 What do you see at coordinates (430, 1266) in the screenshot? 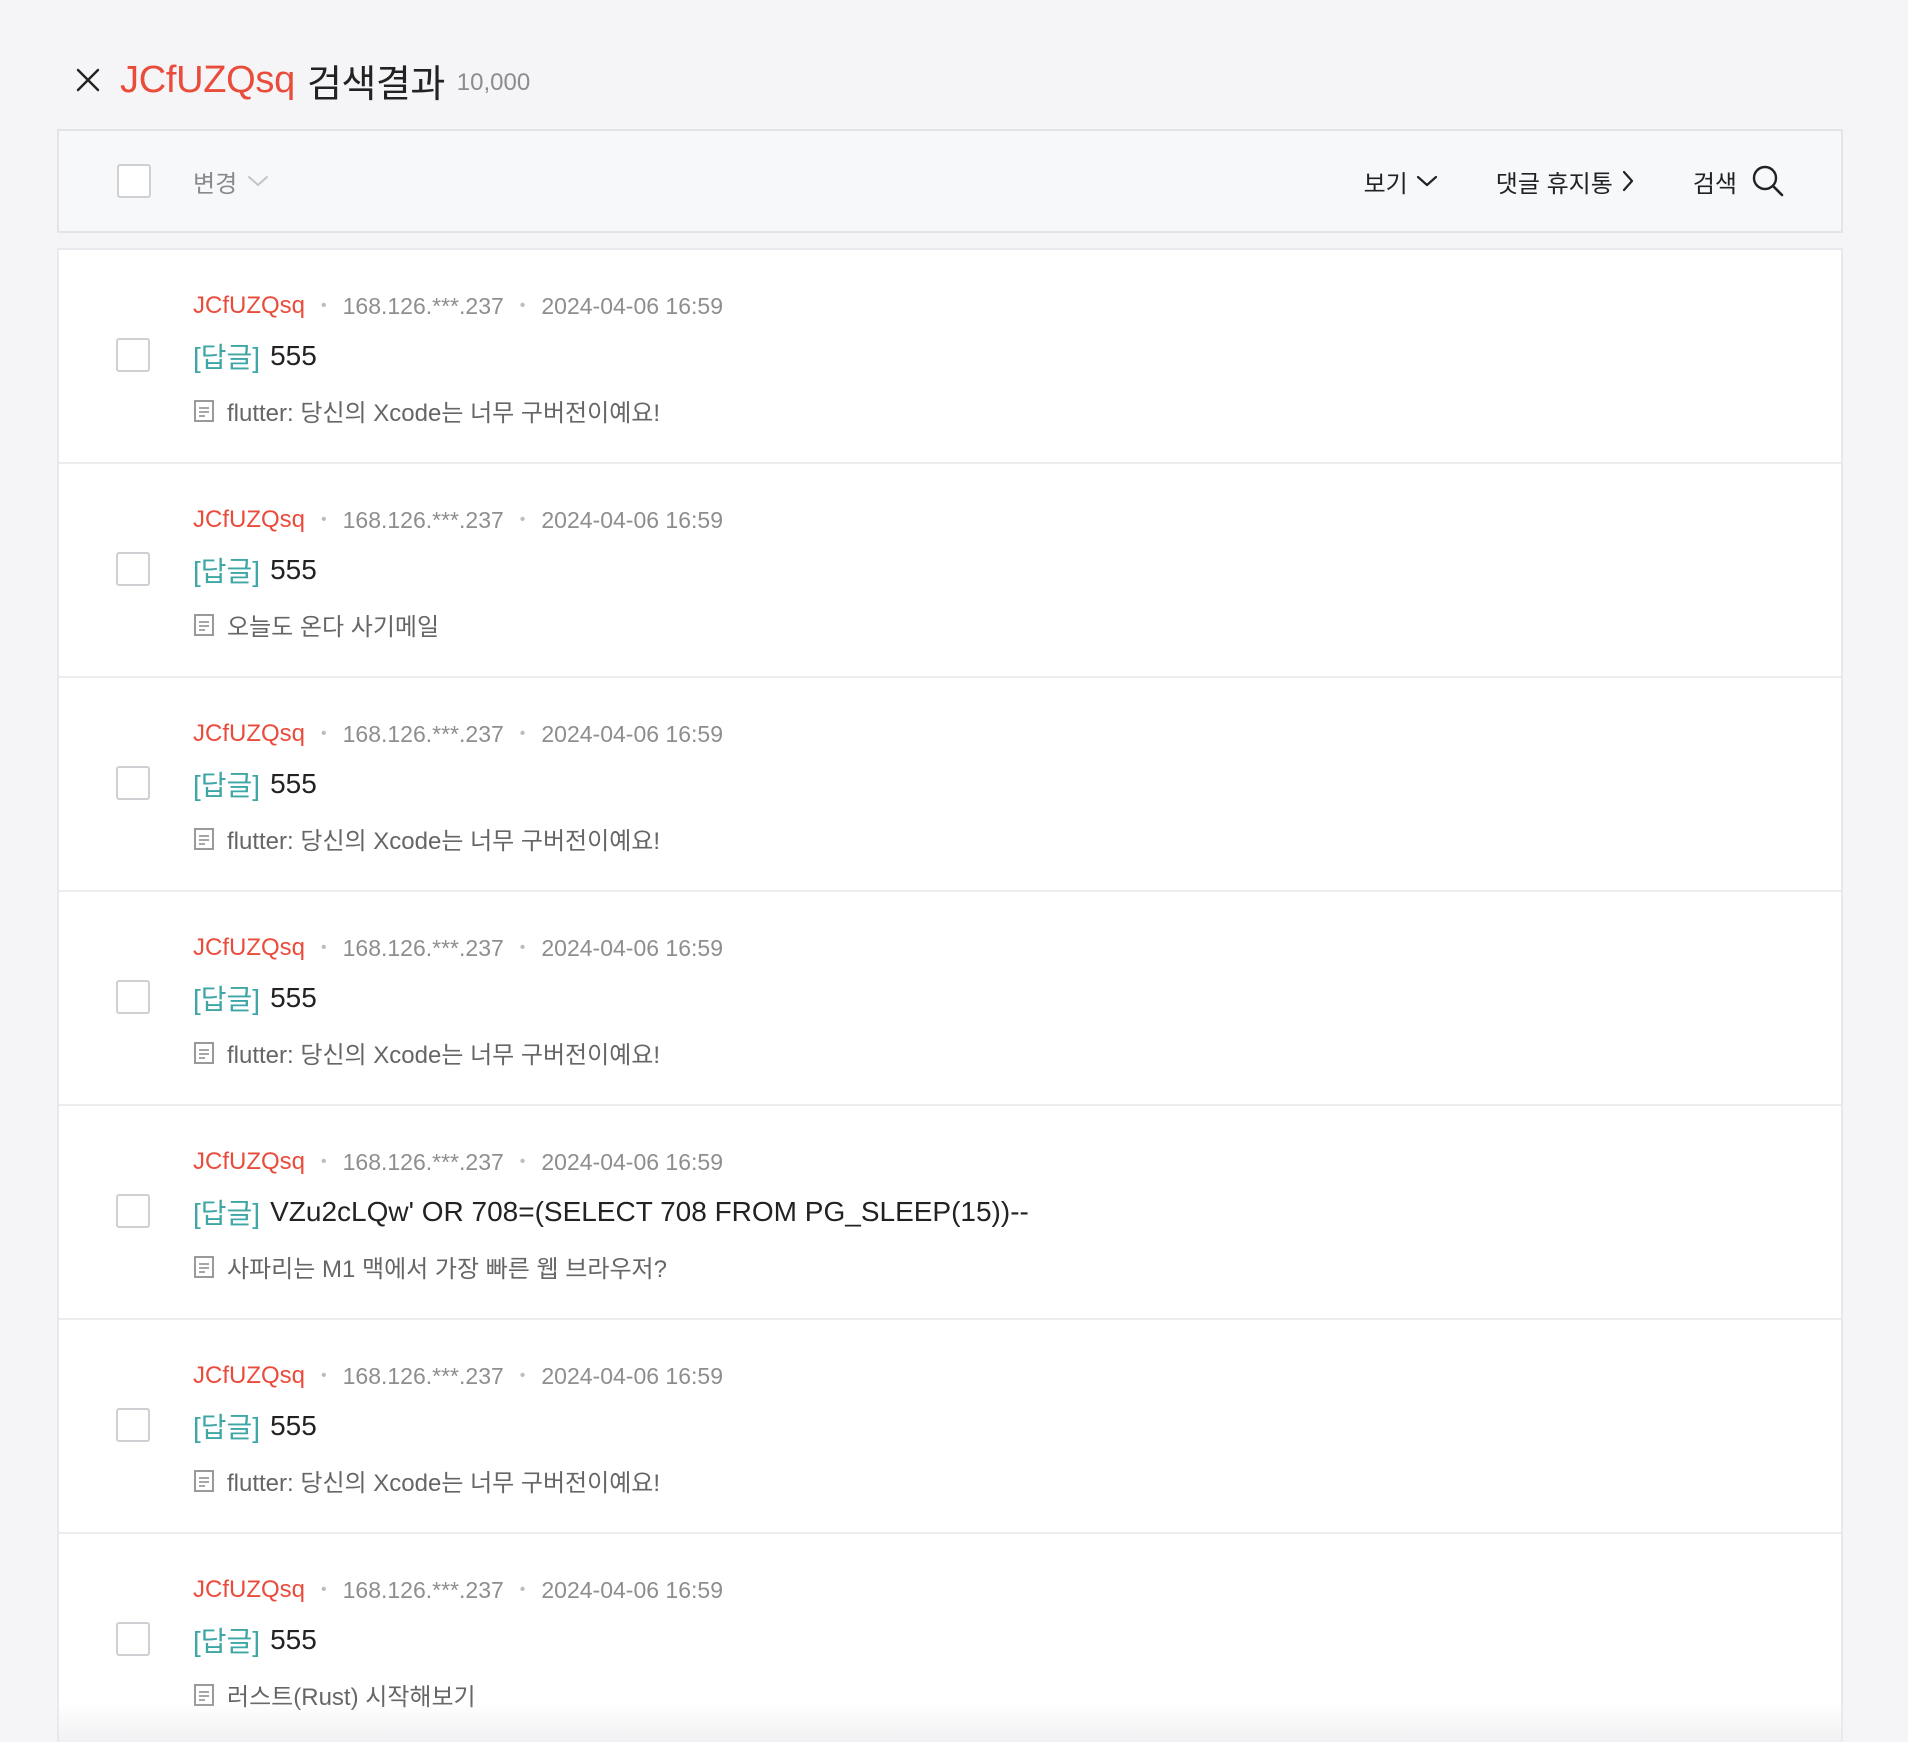
I see `post-link: 사파리는 M1 맥에서 가장 빠른 웹 브라우저?` at bounding box center [430, 1266].